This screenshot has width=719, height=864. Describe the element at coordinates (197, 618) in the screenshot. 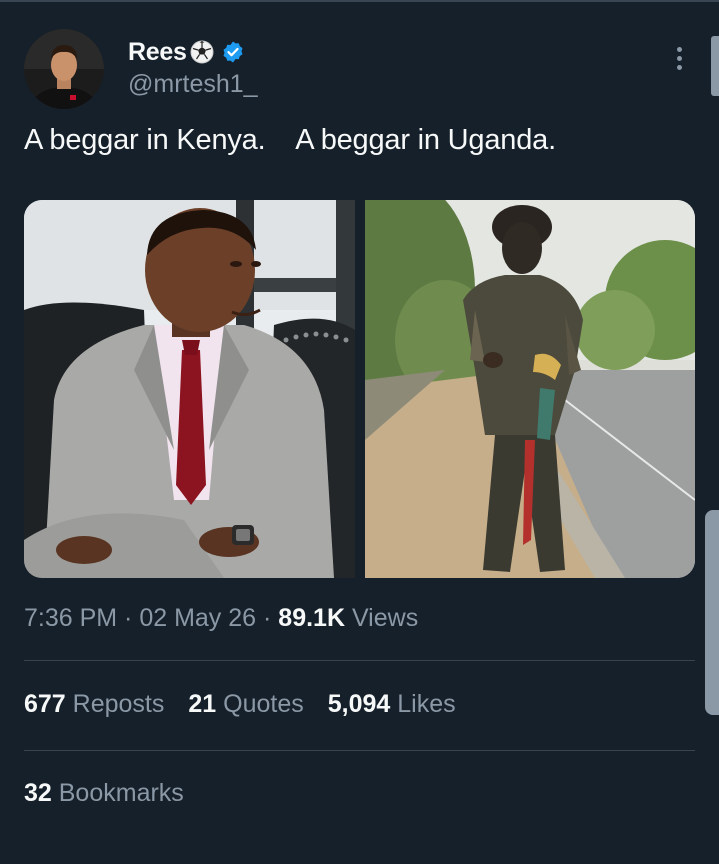

I see `tweet-date: 02 May 26` at that location.